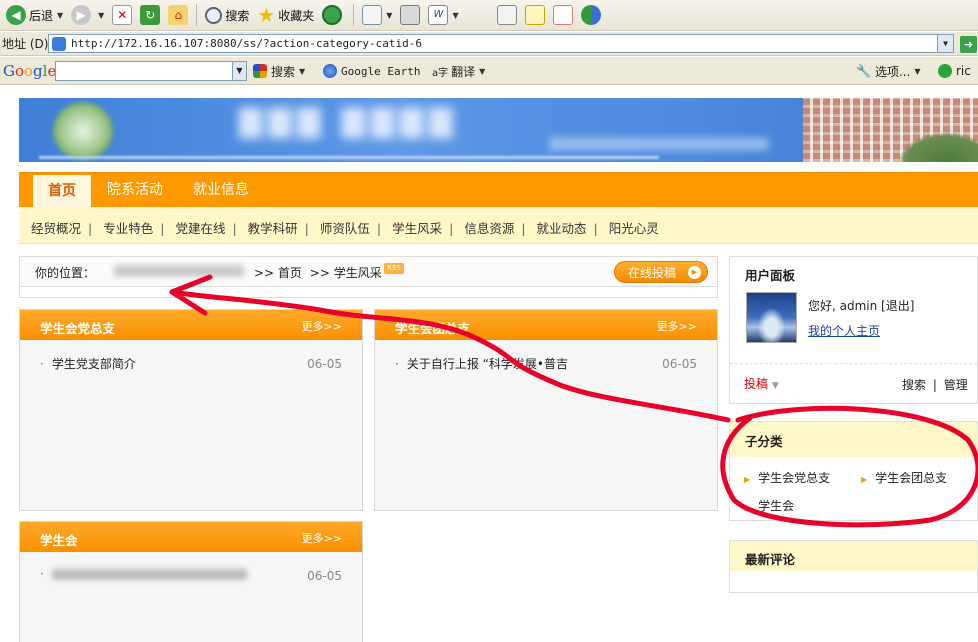  I want to click on sub-nav-item: 就业动态, so click(562, 228).